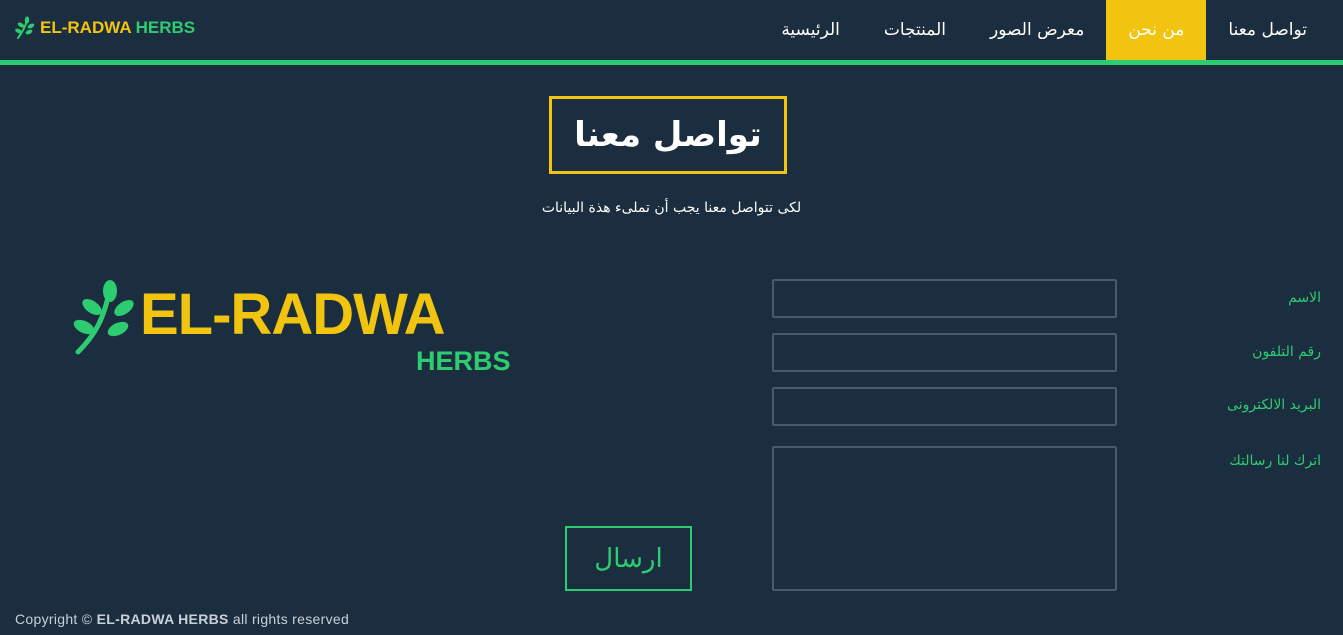 The width and height of the screenshot is (1343, 635). I want to click on large-logo: EL-RADWA HERBS, so click(292, 333).